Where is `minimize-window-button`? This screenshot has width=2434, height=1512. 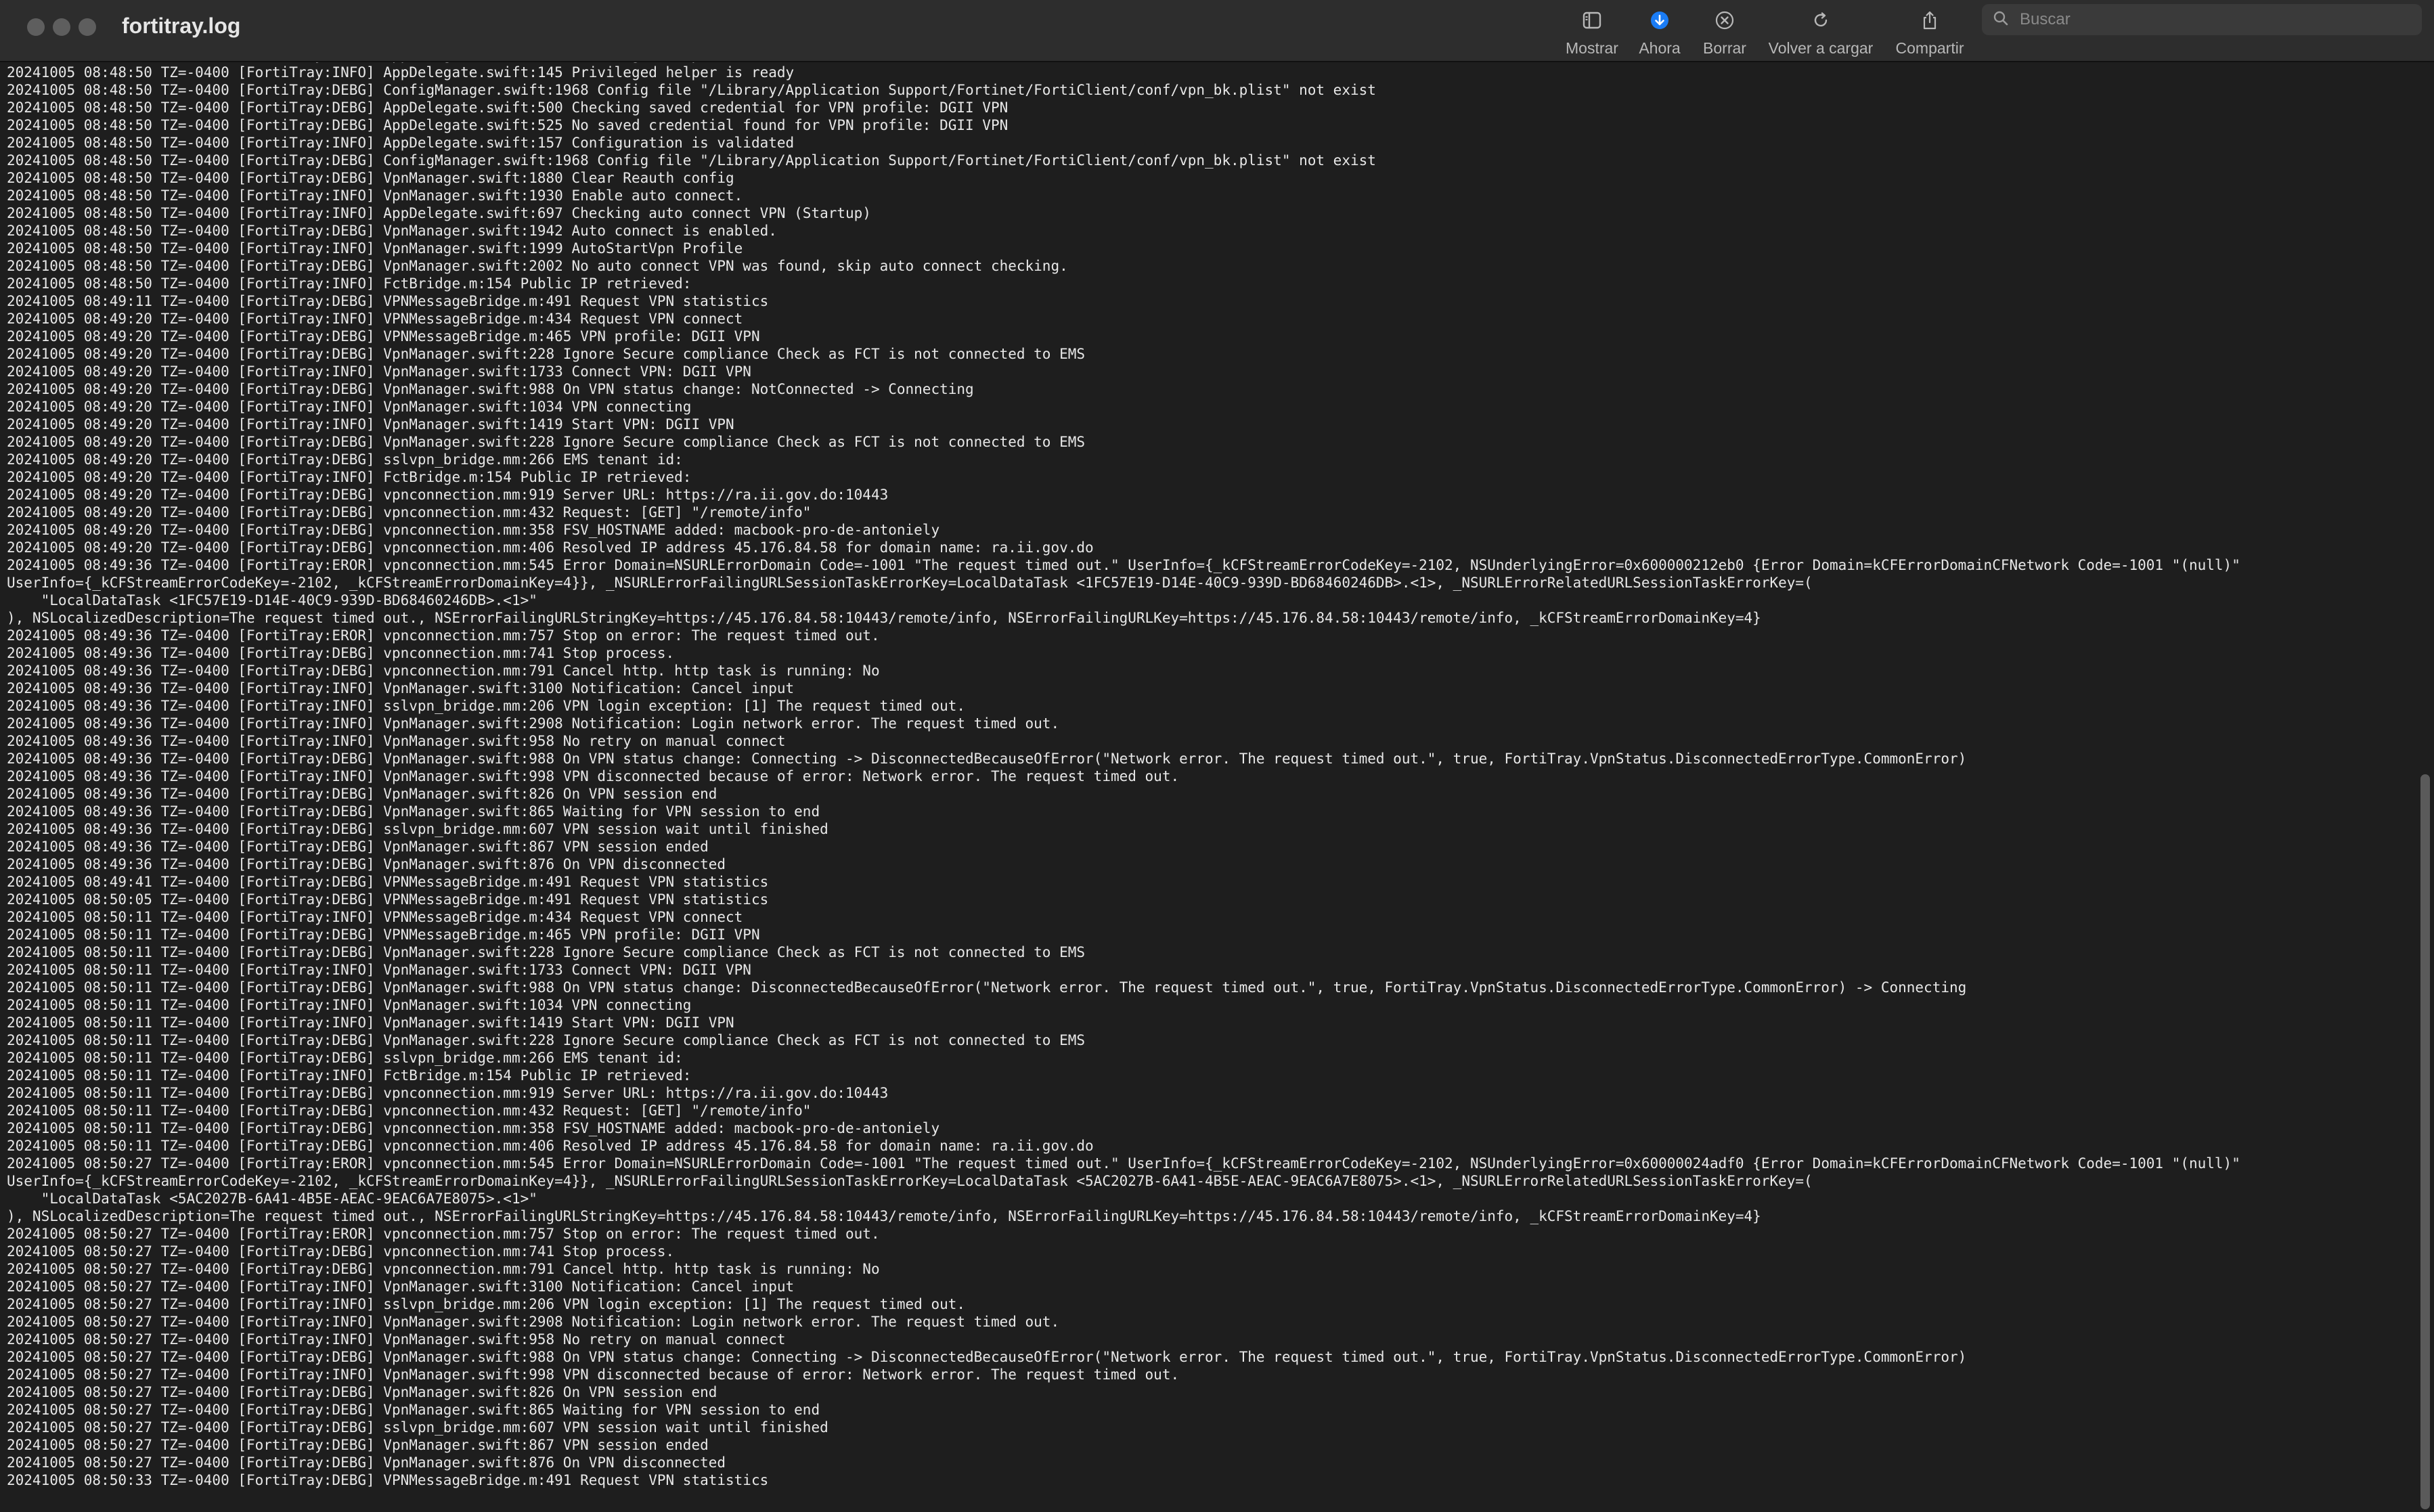 minimize-window-button is located at coordinates (61, 27).